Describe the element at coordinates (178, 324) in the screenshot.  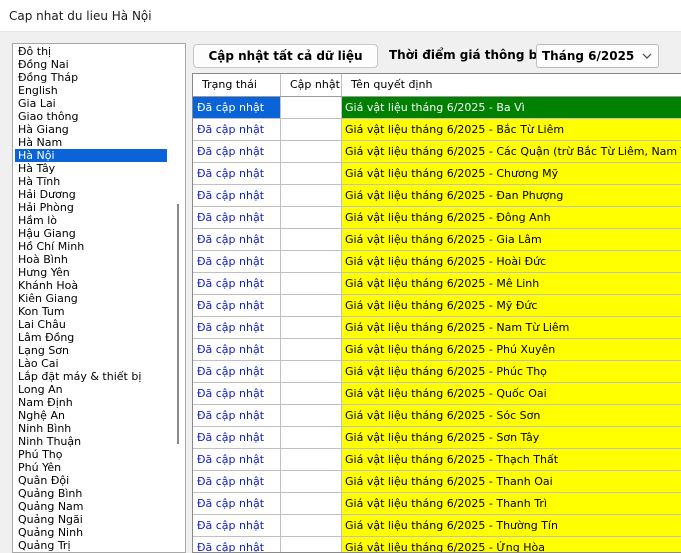
I see `scrollbar-thumb` at that location.